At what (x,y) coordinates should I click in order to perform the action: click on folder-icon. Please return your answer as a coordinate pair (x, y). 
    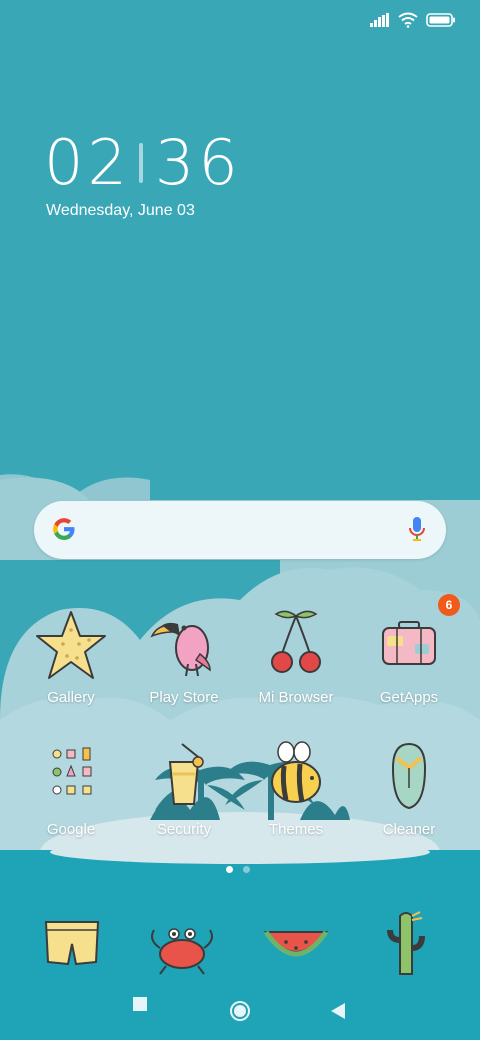
    Looking at the image, I should click on (72, 771).